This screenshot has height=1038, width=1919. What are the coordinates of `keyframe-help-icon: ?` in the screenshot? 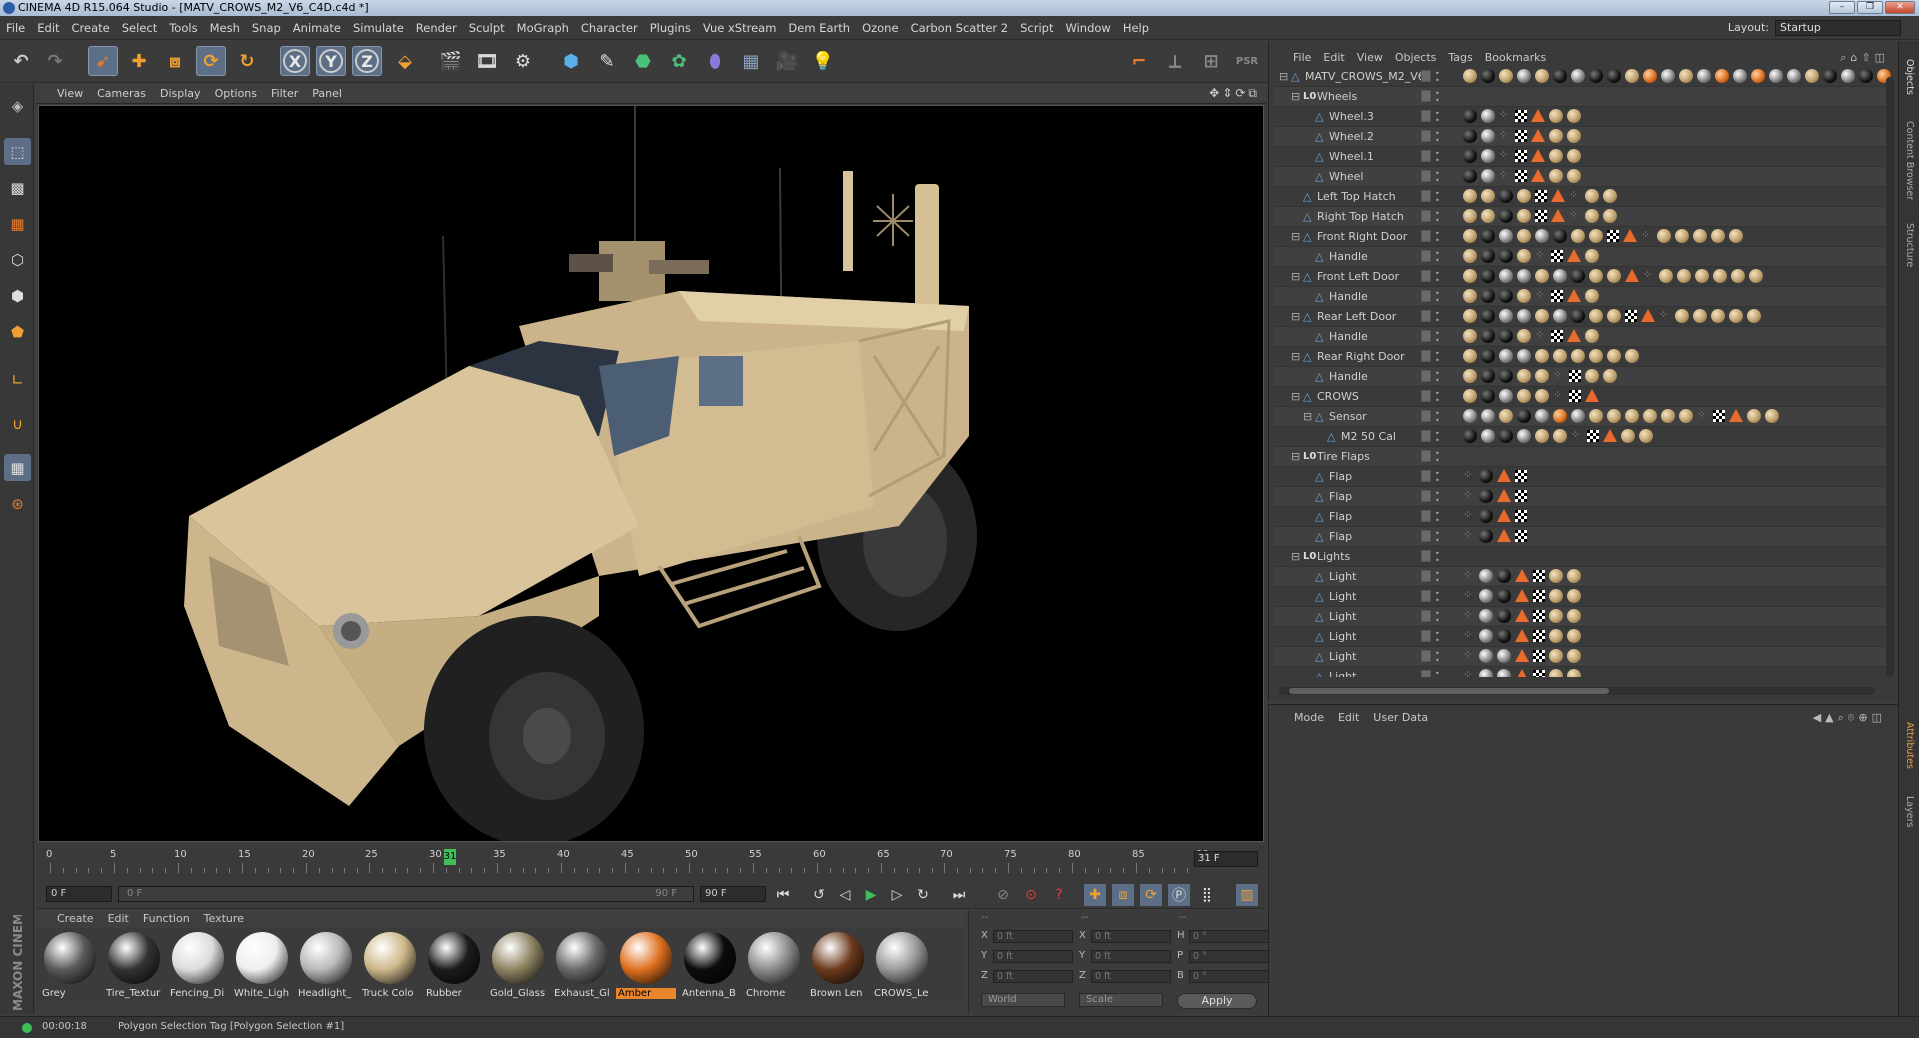 It's located at (1059, 895).